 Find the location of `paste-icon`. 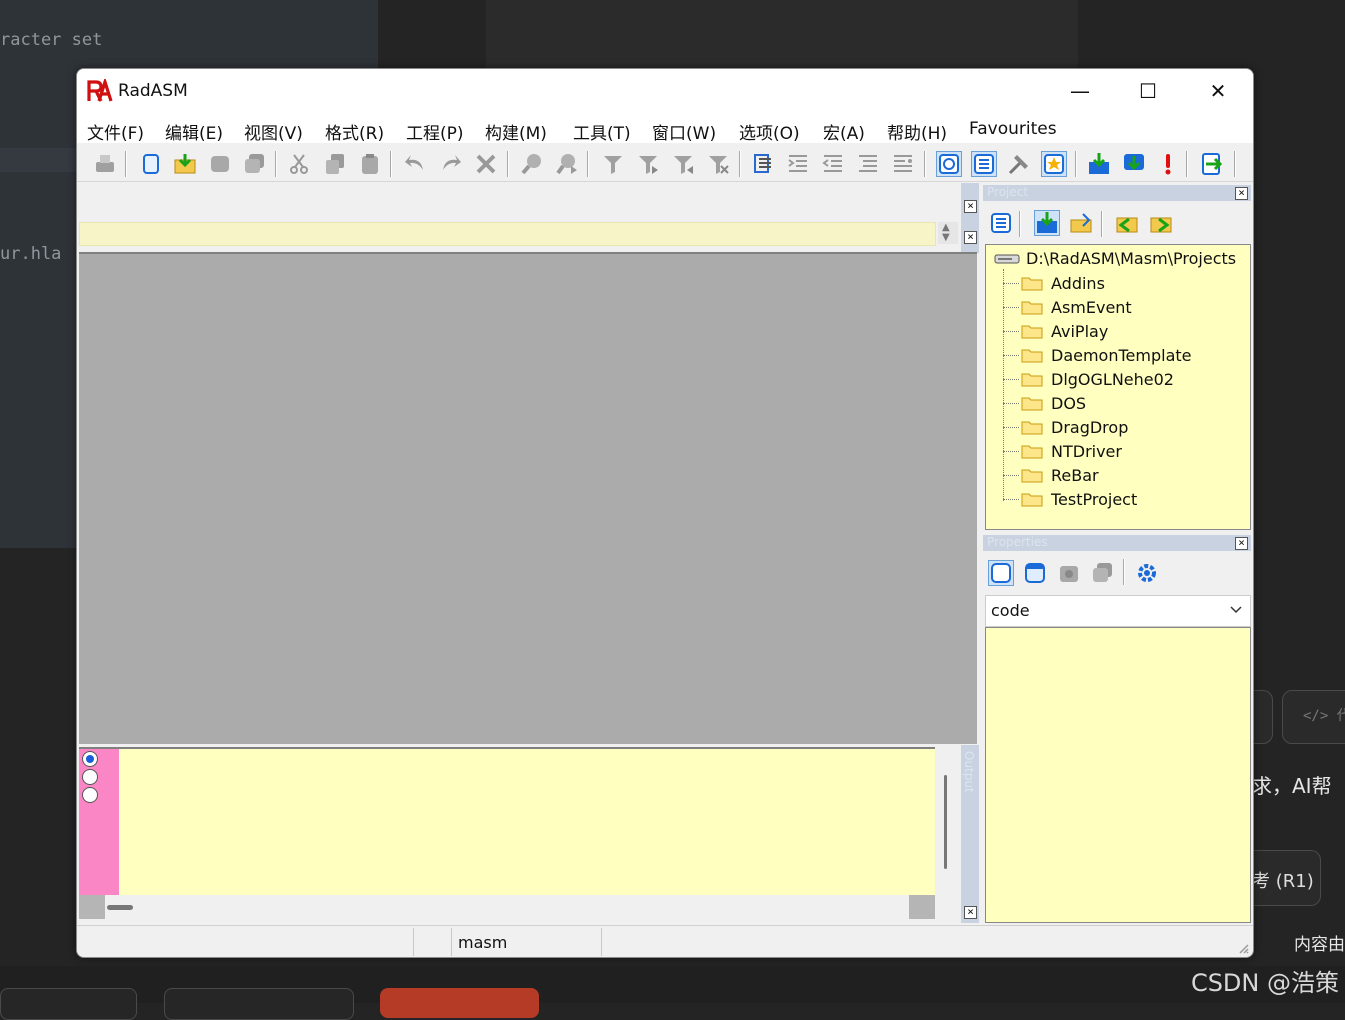

paste-icon is located at coordinates (370, 164).